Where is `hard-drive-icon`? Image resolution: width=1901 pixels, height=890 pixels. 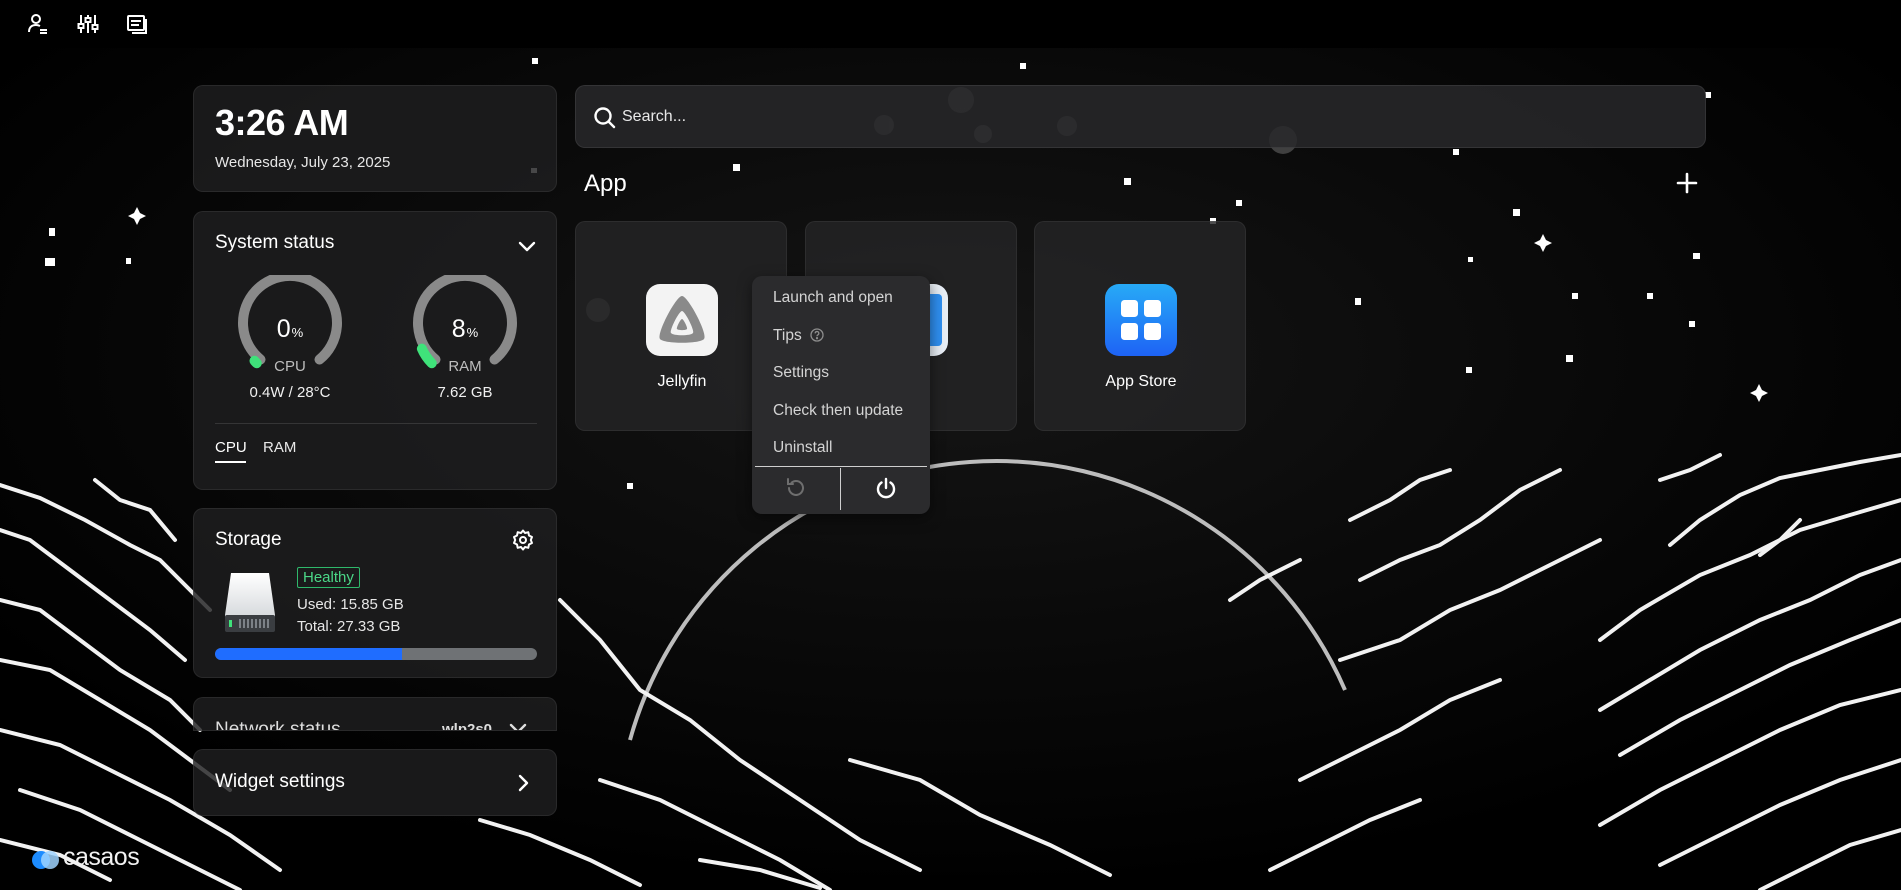
hard-drive-icon is located at coordinates (250, 602).